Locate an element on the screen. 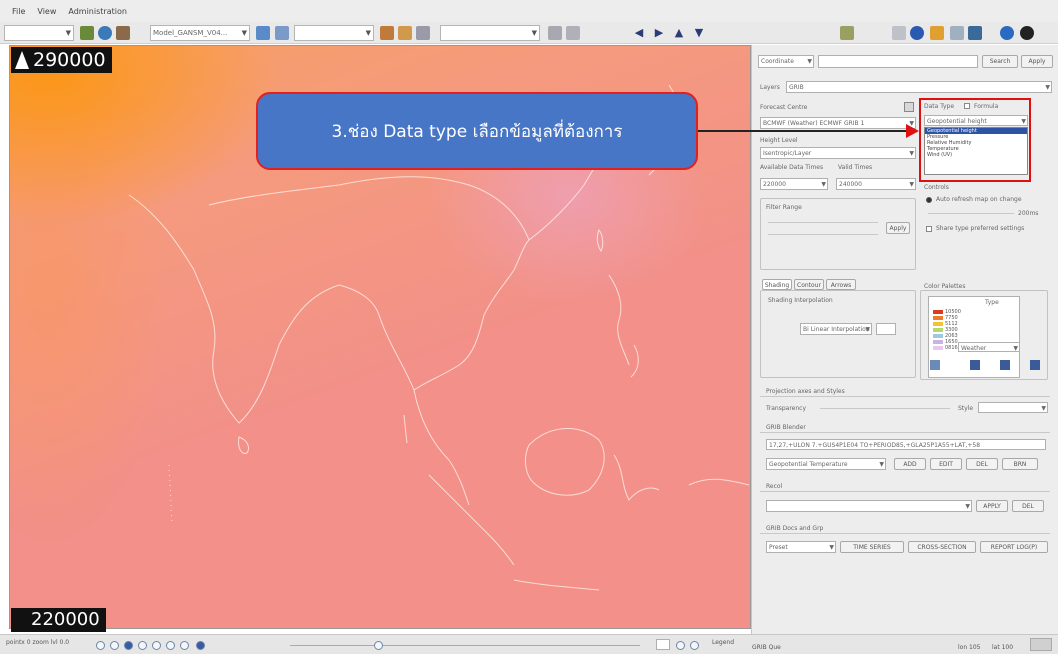 Image resolution: width=1058 pixels, height=654 pixels. recol-apply-button: APPLY is located at coordinates (992, 506).